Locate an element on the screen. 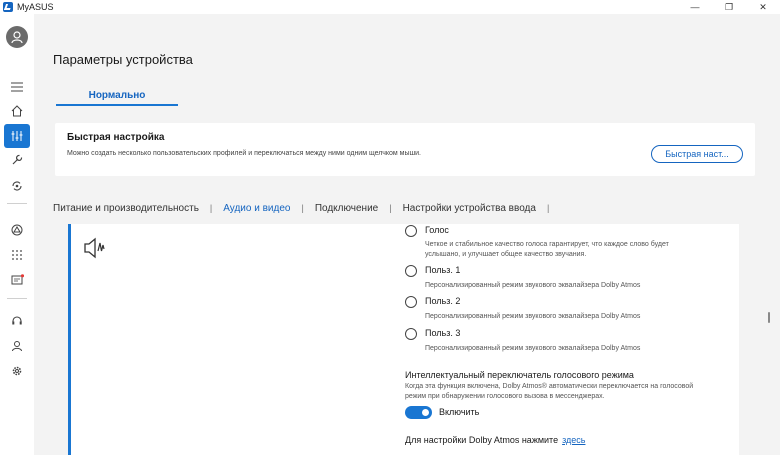 Image resolution: width=780 pixels, height=455 pixels. sidebar-item-news is located at coordinates (17, 280).